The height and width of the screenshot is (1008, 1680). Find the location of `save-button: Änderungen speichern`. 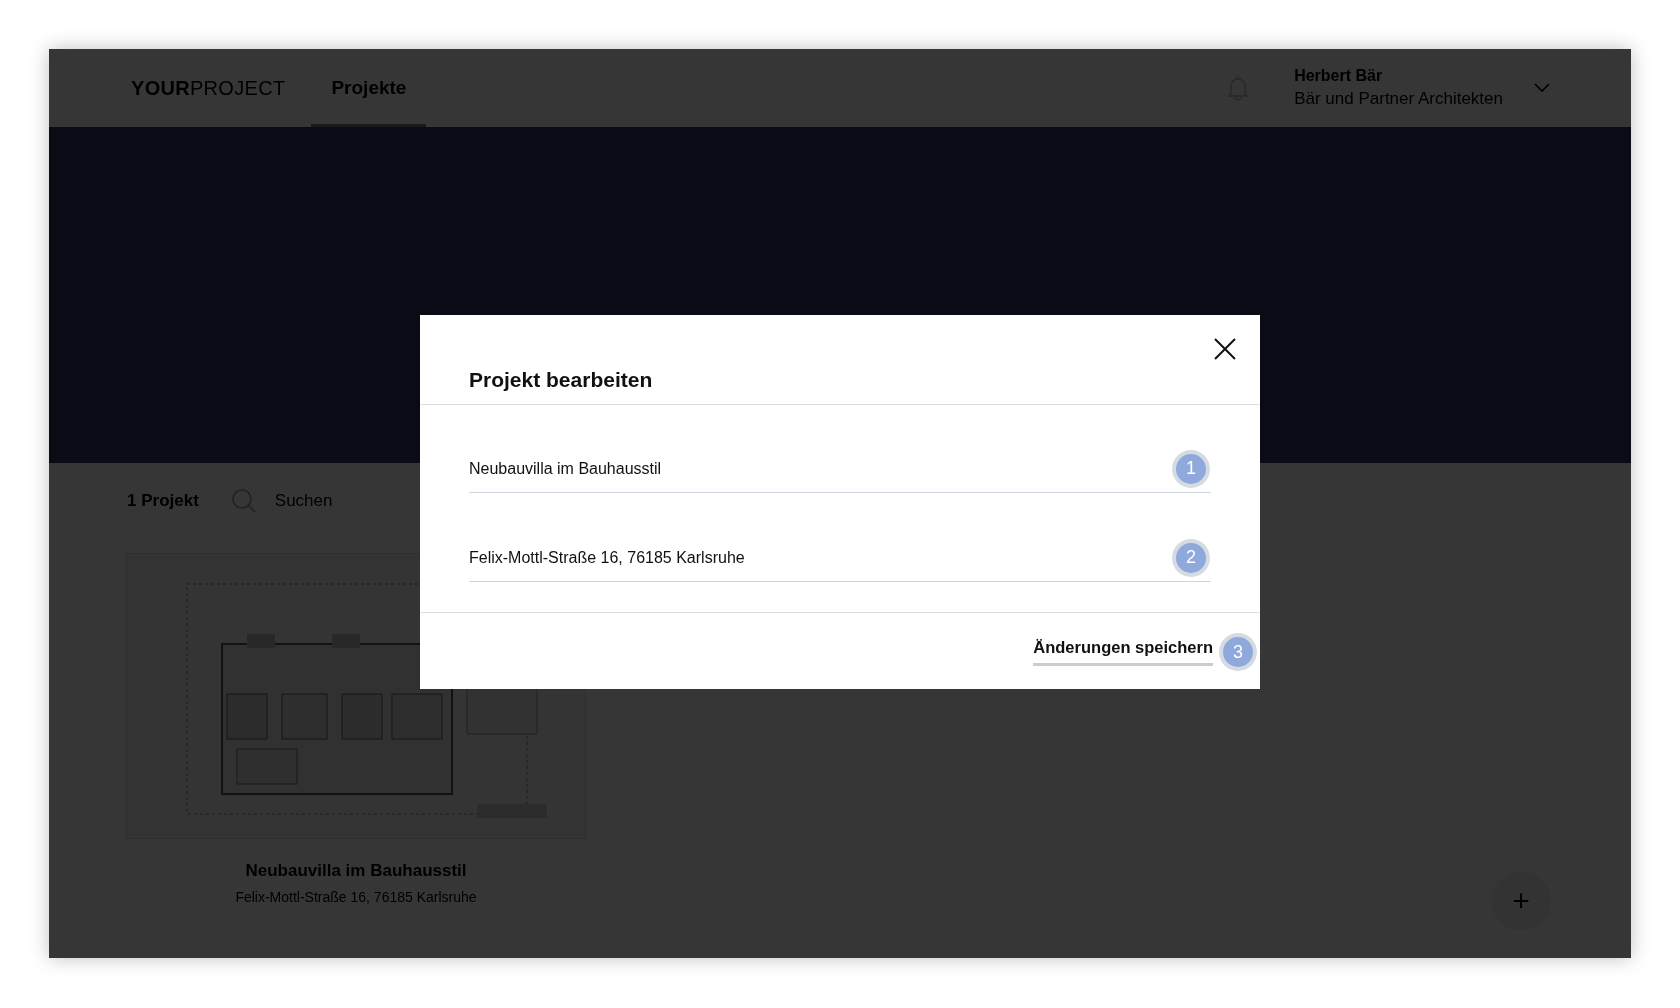

save-button: Änderungen speichern is located at coordinates (1123, 652).